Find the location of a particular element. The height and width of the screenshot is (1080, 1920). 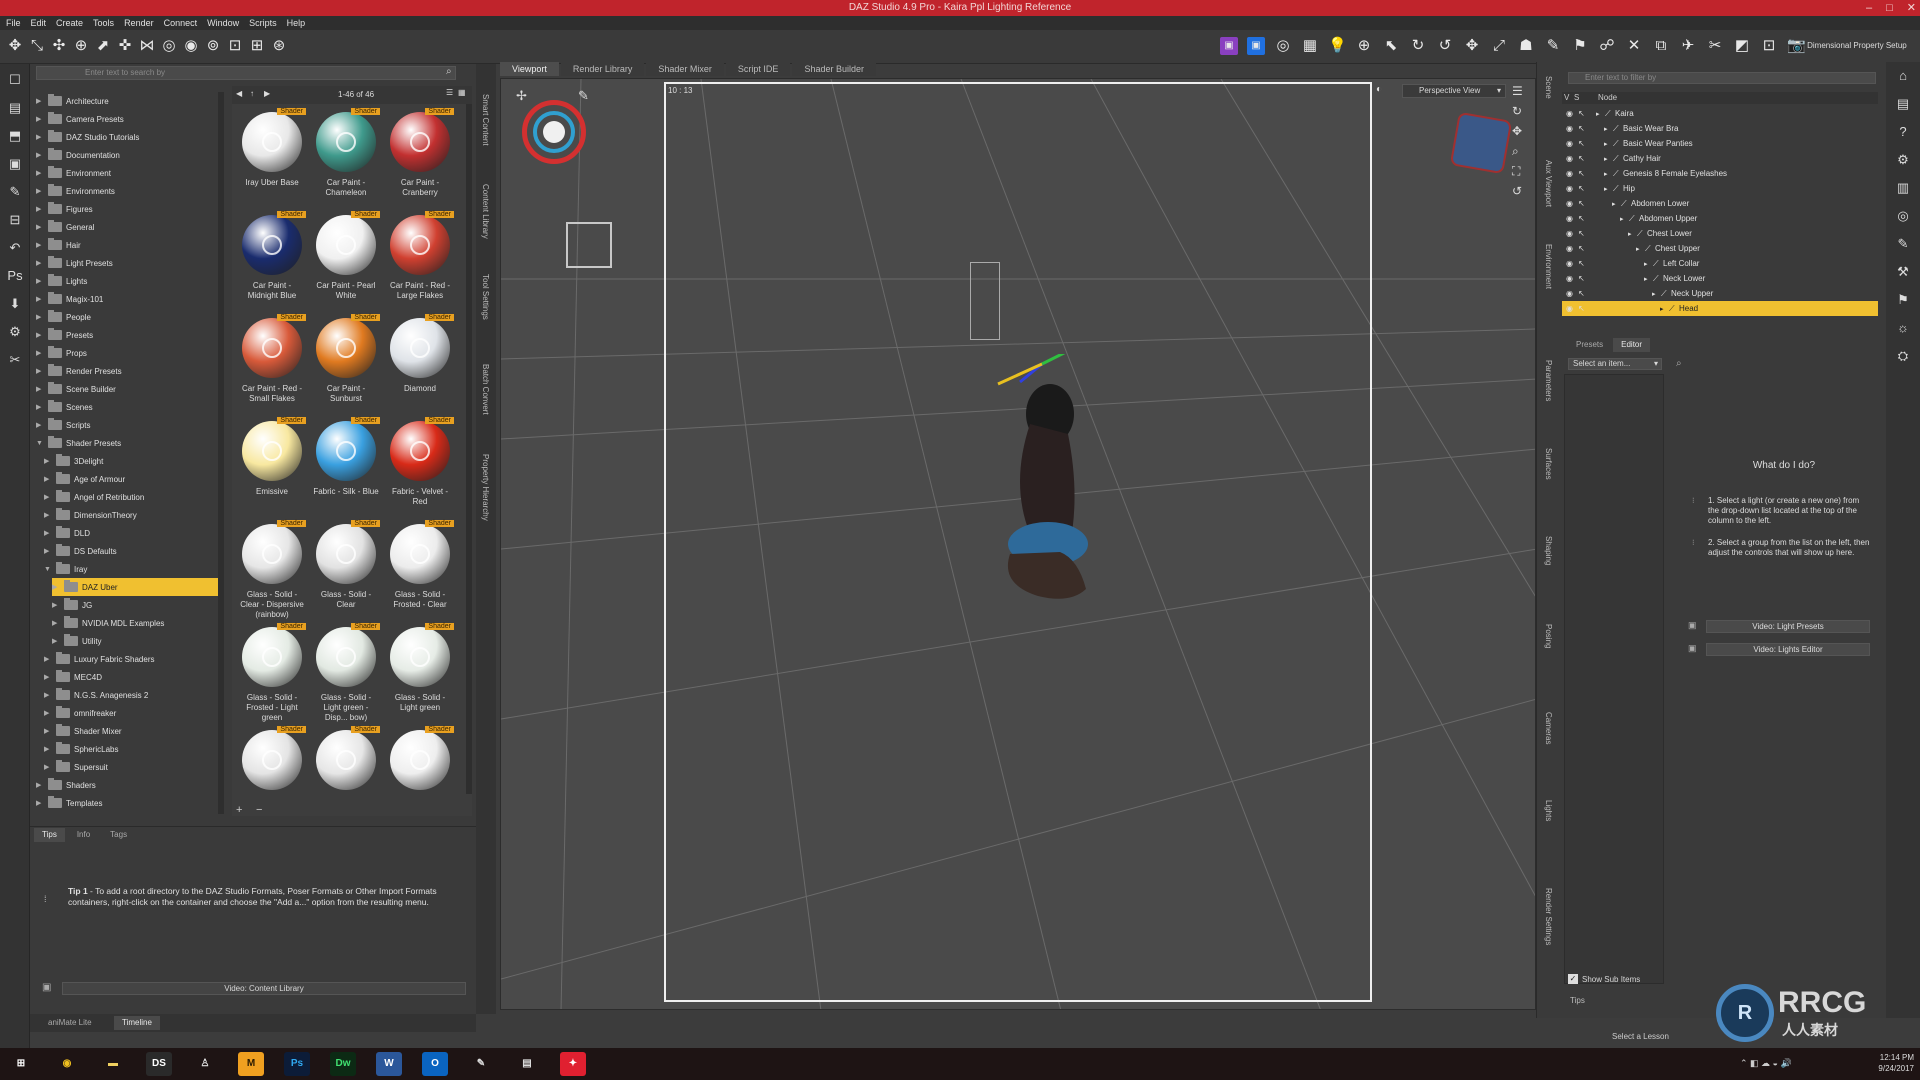

folder-tree-item: ▶ Presets is located at coordinates (129, 335).